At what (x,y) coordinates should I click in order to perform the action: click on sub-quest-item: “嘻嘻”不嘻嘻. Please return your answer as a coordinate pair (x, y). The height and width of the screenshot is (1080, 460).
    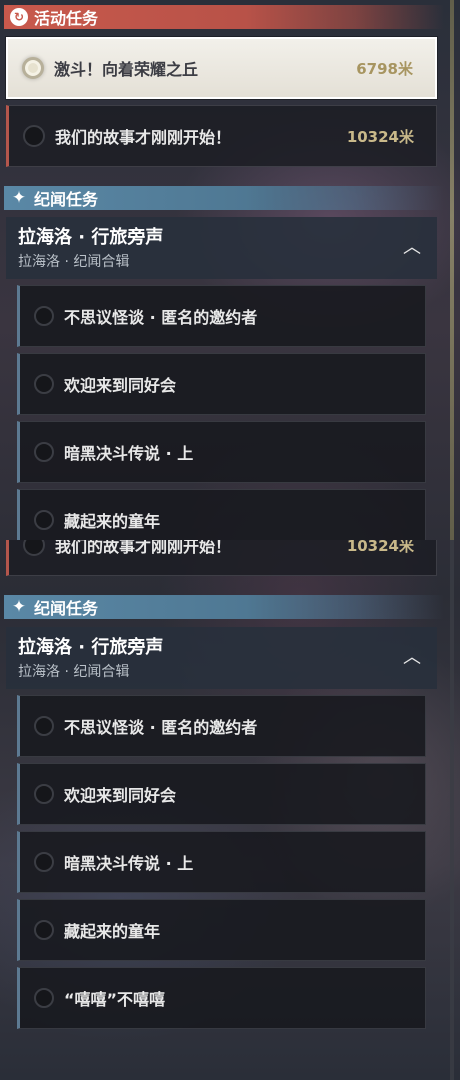
    Looking at the image, I should click on (221, 998).